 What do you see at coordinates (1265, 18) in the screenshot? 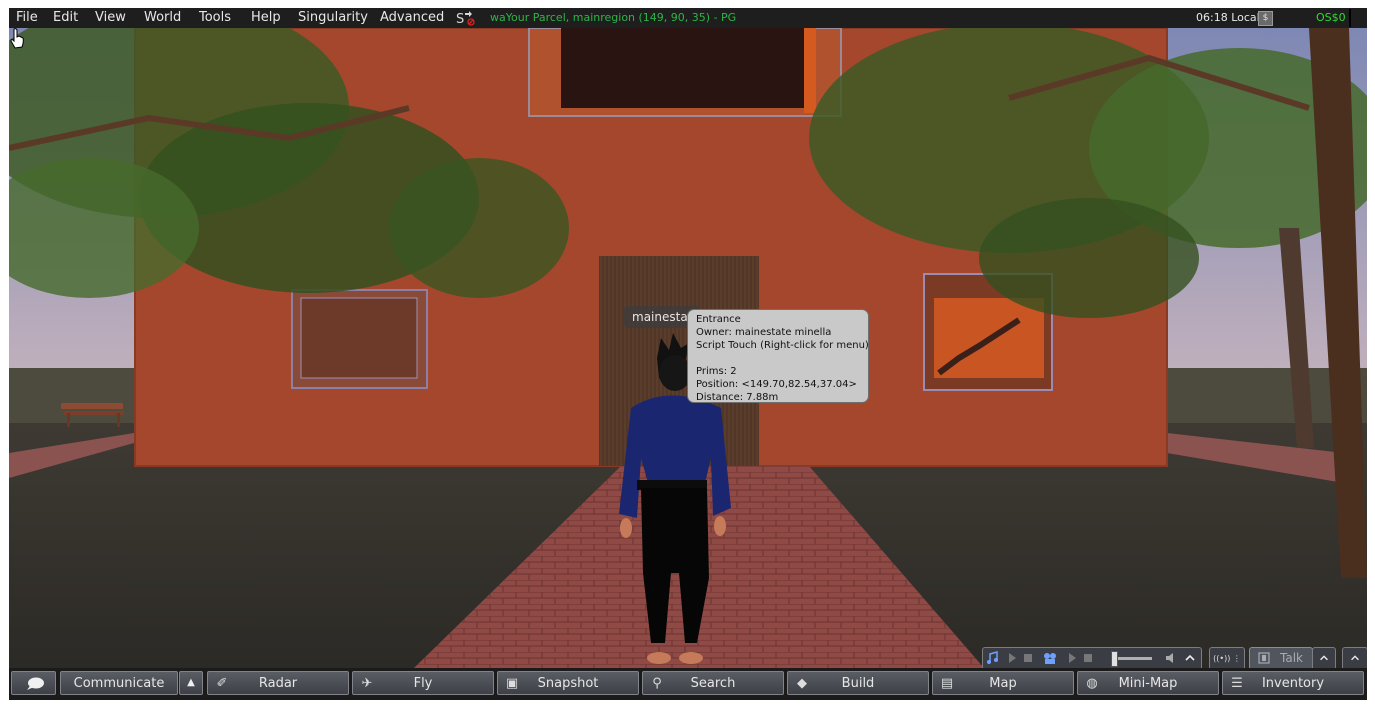
I see `buy-currency-button: $` at bounding box center [1265, 18].